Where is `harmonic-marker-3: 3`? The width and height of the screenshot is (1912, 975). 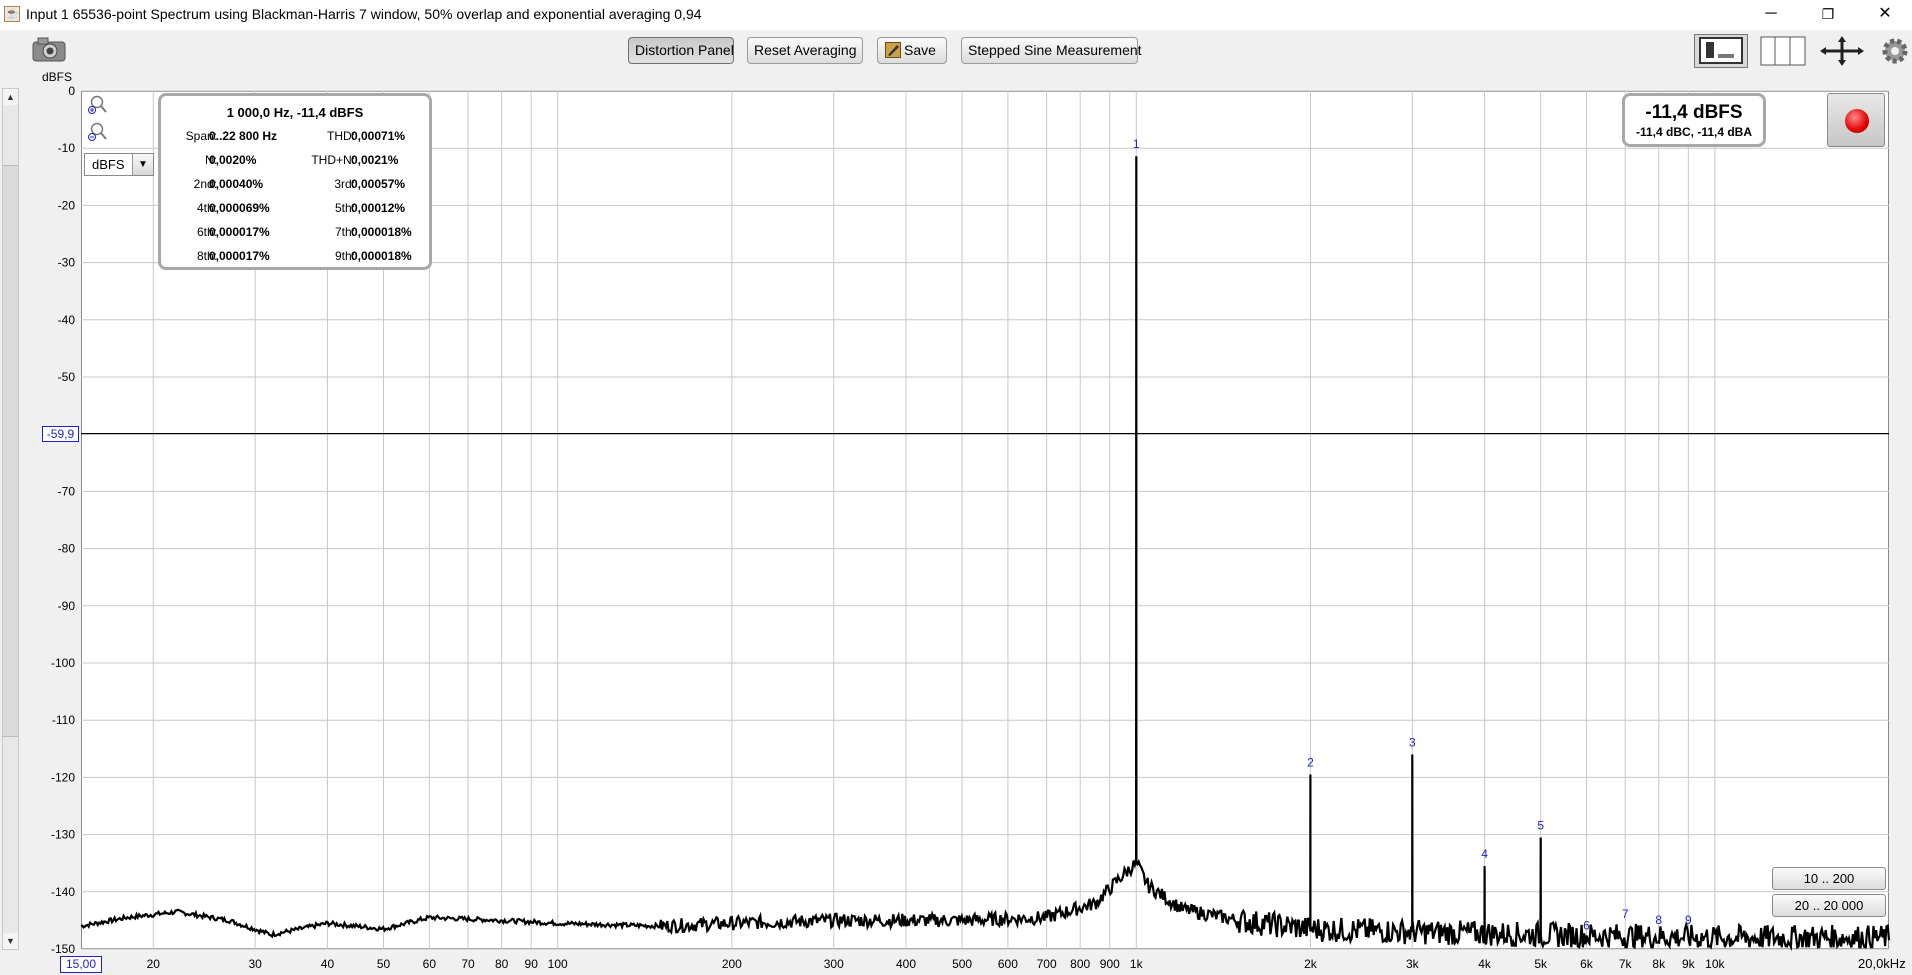
harmonic-marker-3: 3 is located at coordinates (1412, 743).